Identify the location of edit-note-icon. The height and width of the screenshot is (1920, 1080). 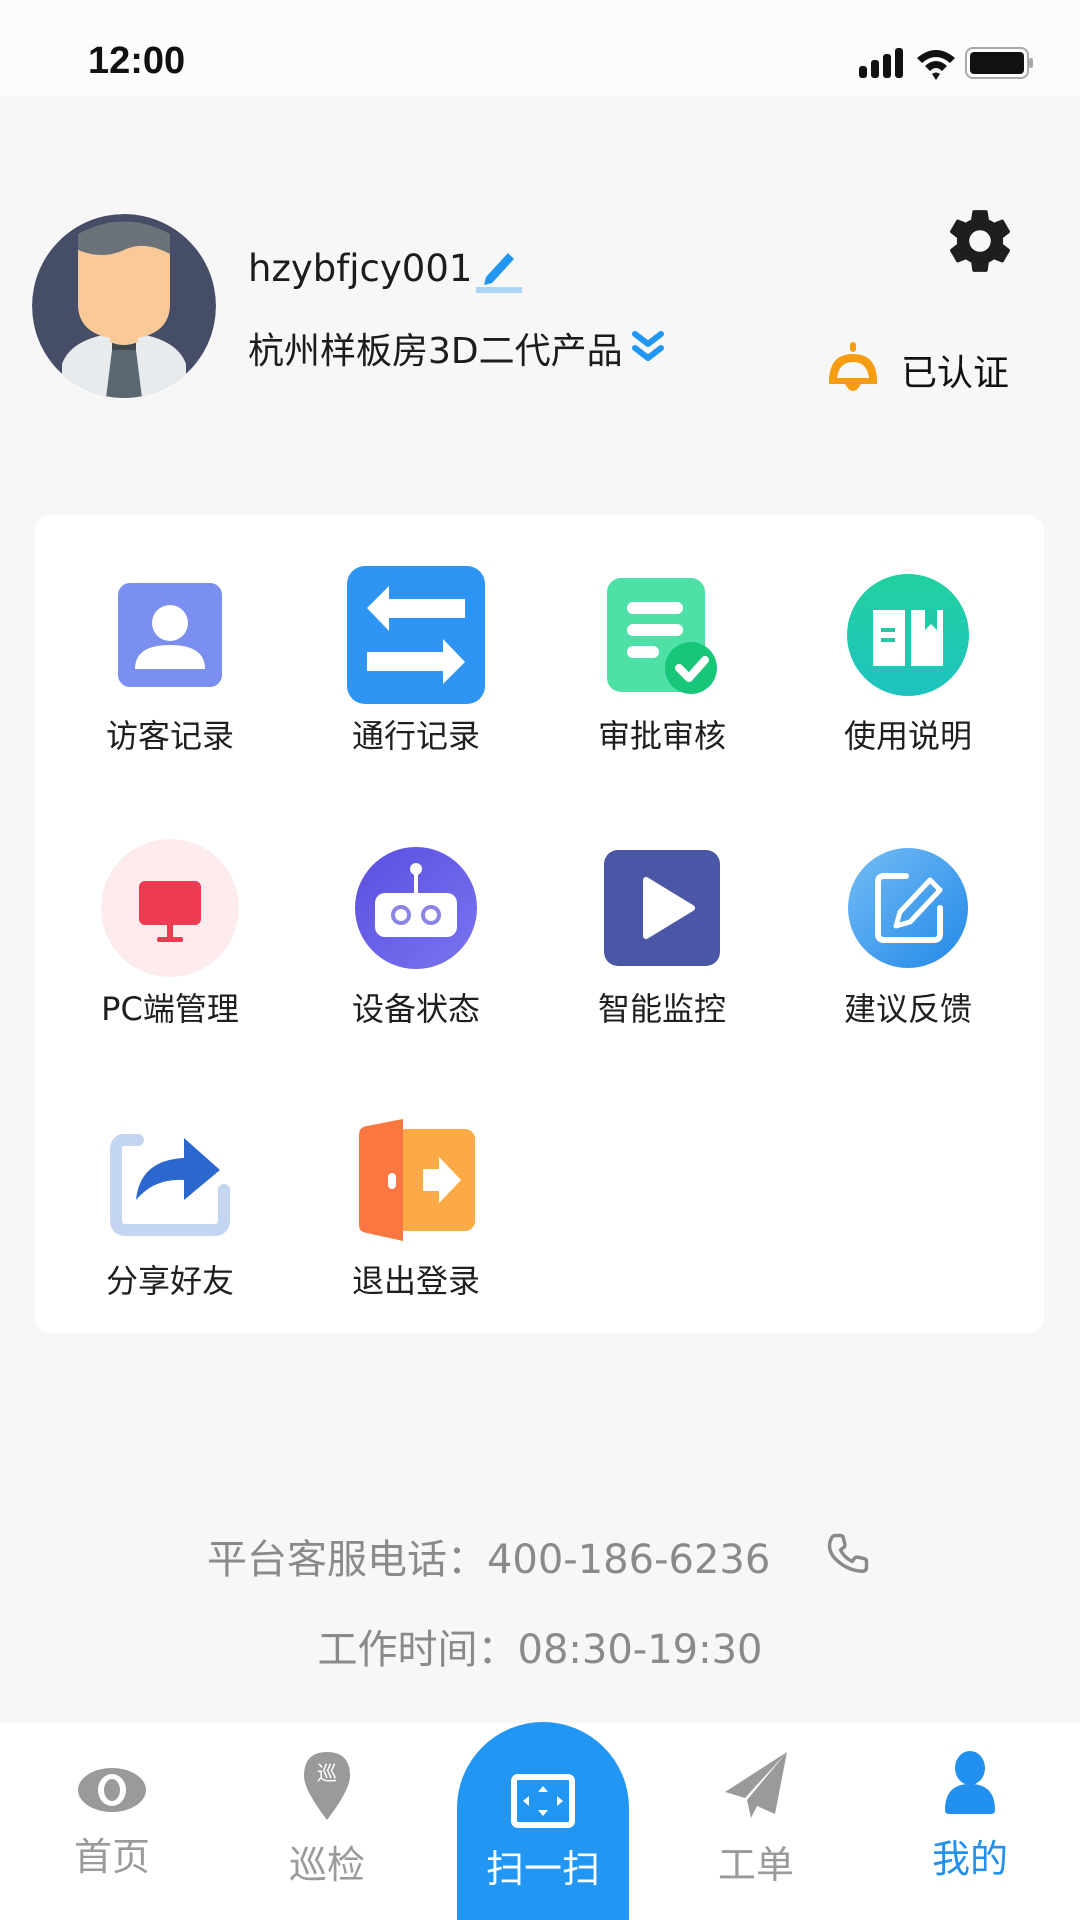
(908, 908).